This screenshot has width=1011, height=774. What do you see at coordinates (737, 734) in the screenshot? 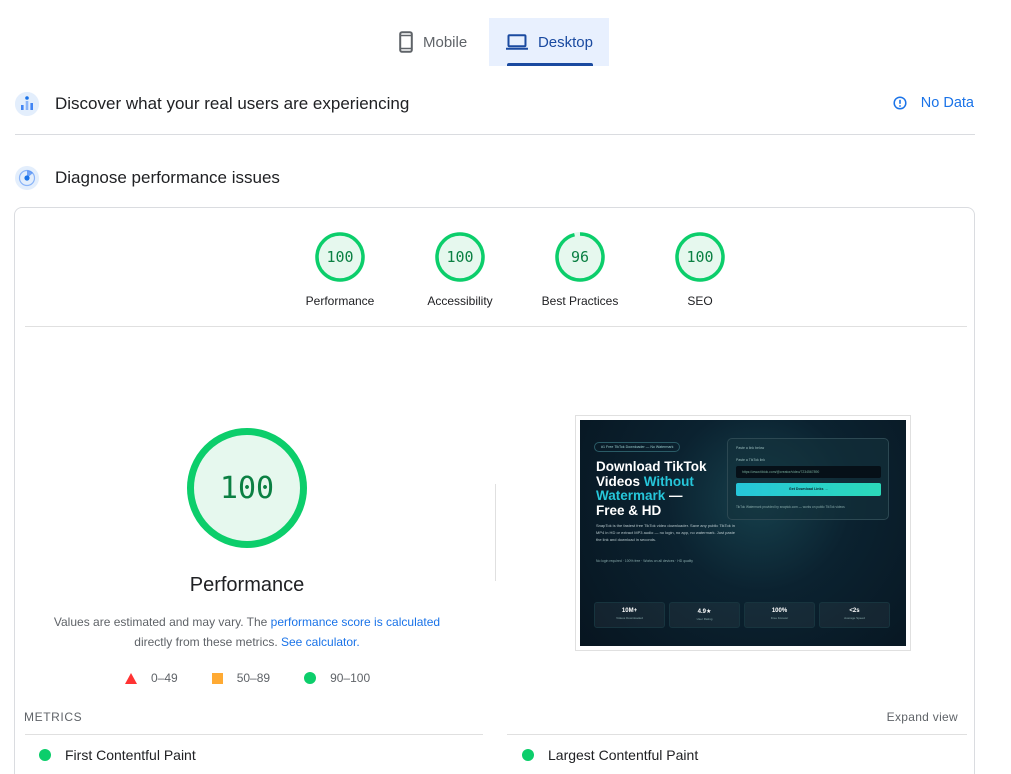
I see `metrics-divider-right` at bounding box center [737, 734].